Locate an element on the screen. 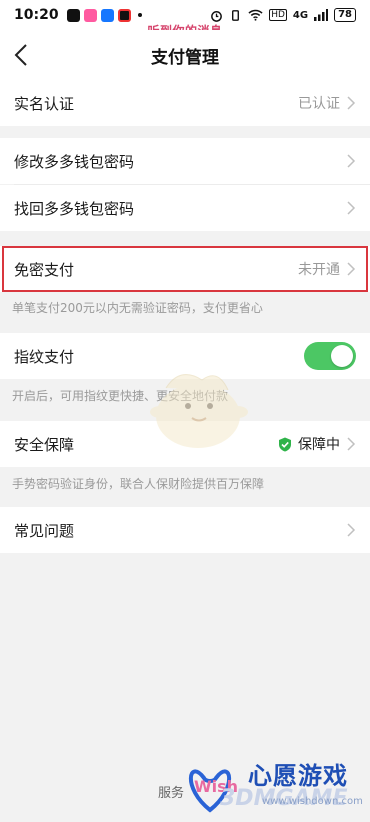 This screenshot has height=822, width=370. row-real-name-right: 已认证 is located at coordinates (327, 103).